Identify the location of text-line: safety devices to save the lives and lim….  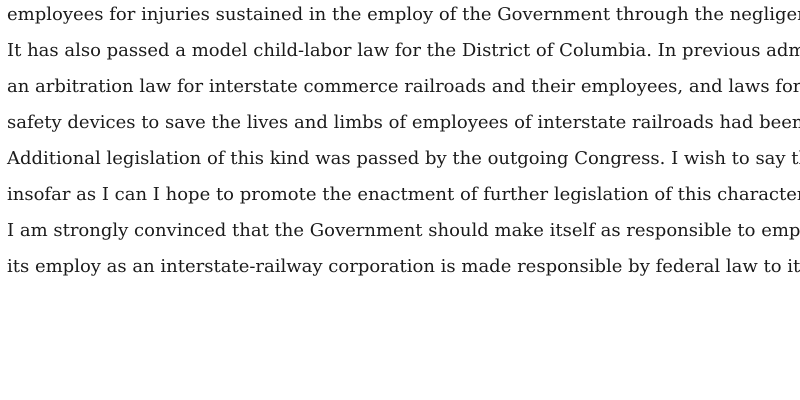
(403, 122).